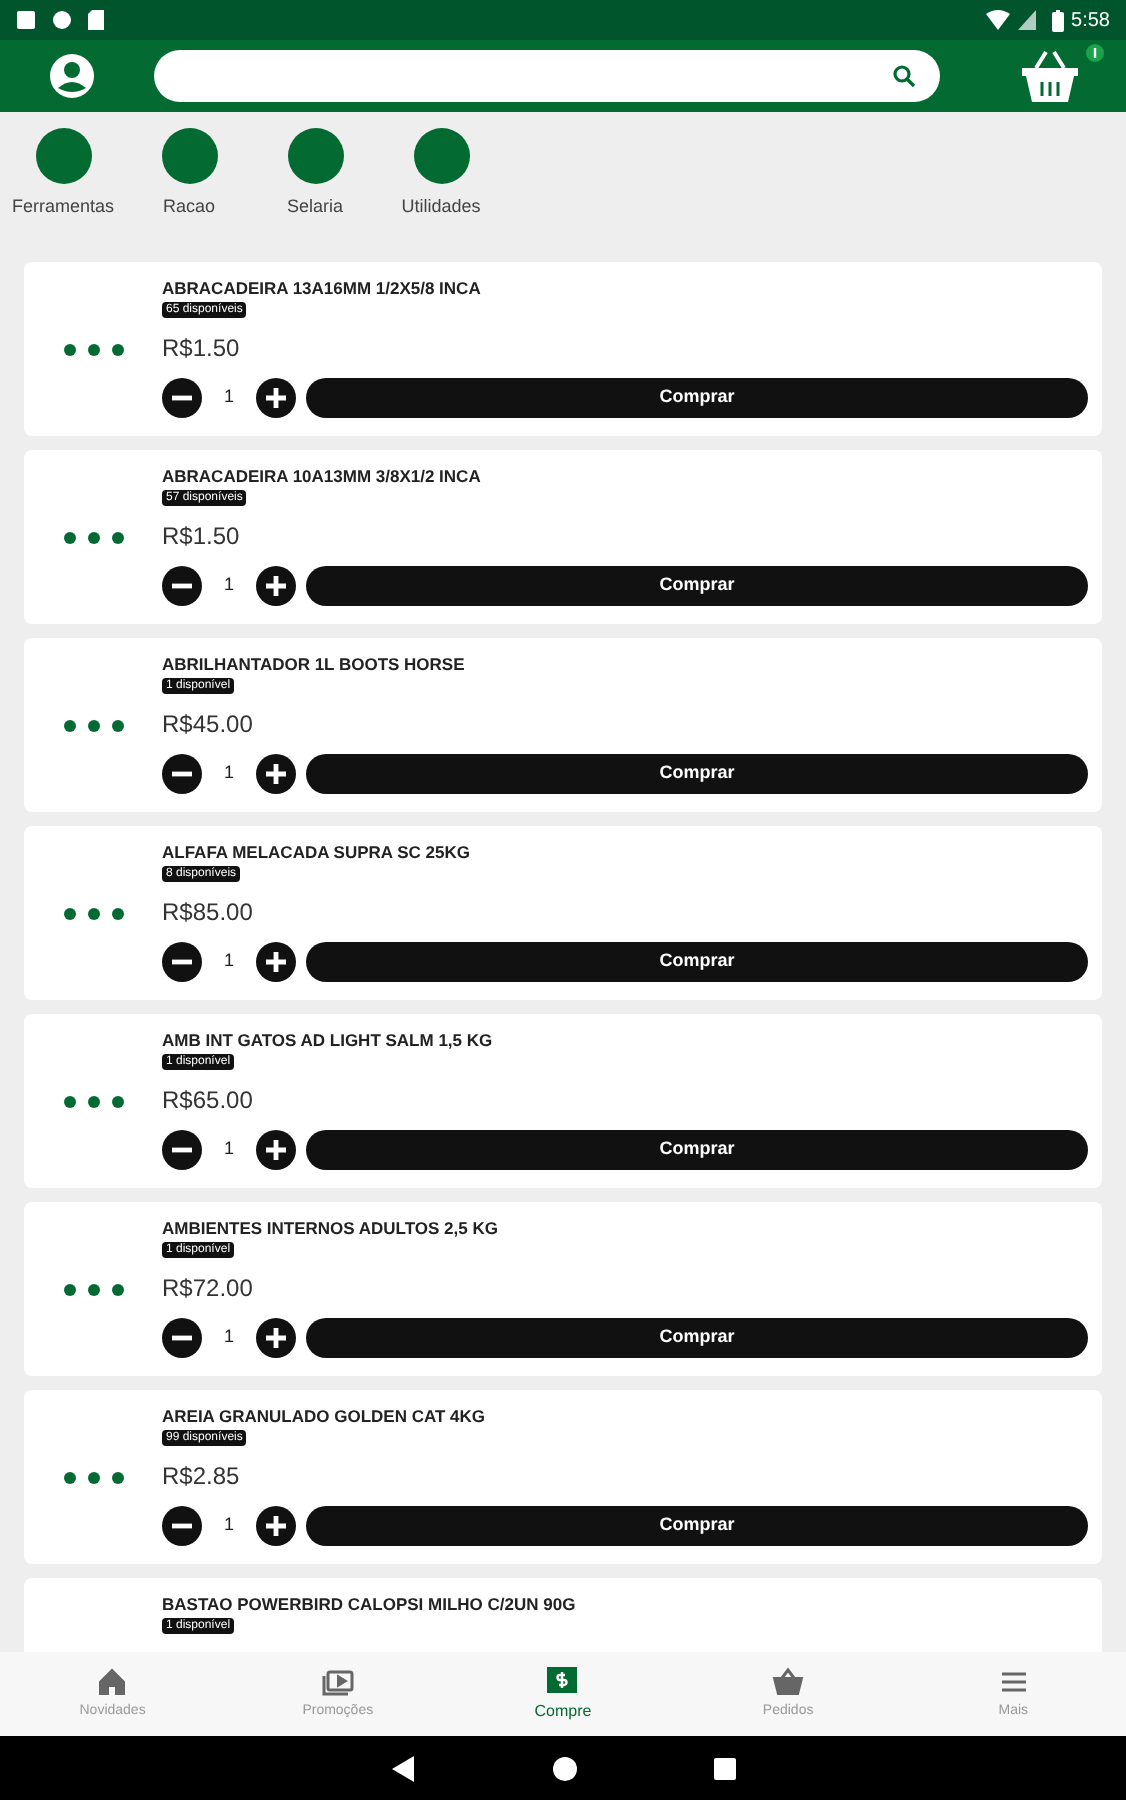 This screenshot has width=1126, height=1800. Describe the element at coordinates (904, 76) in the screenshot. I see `search-icon` at that location.